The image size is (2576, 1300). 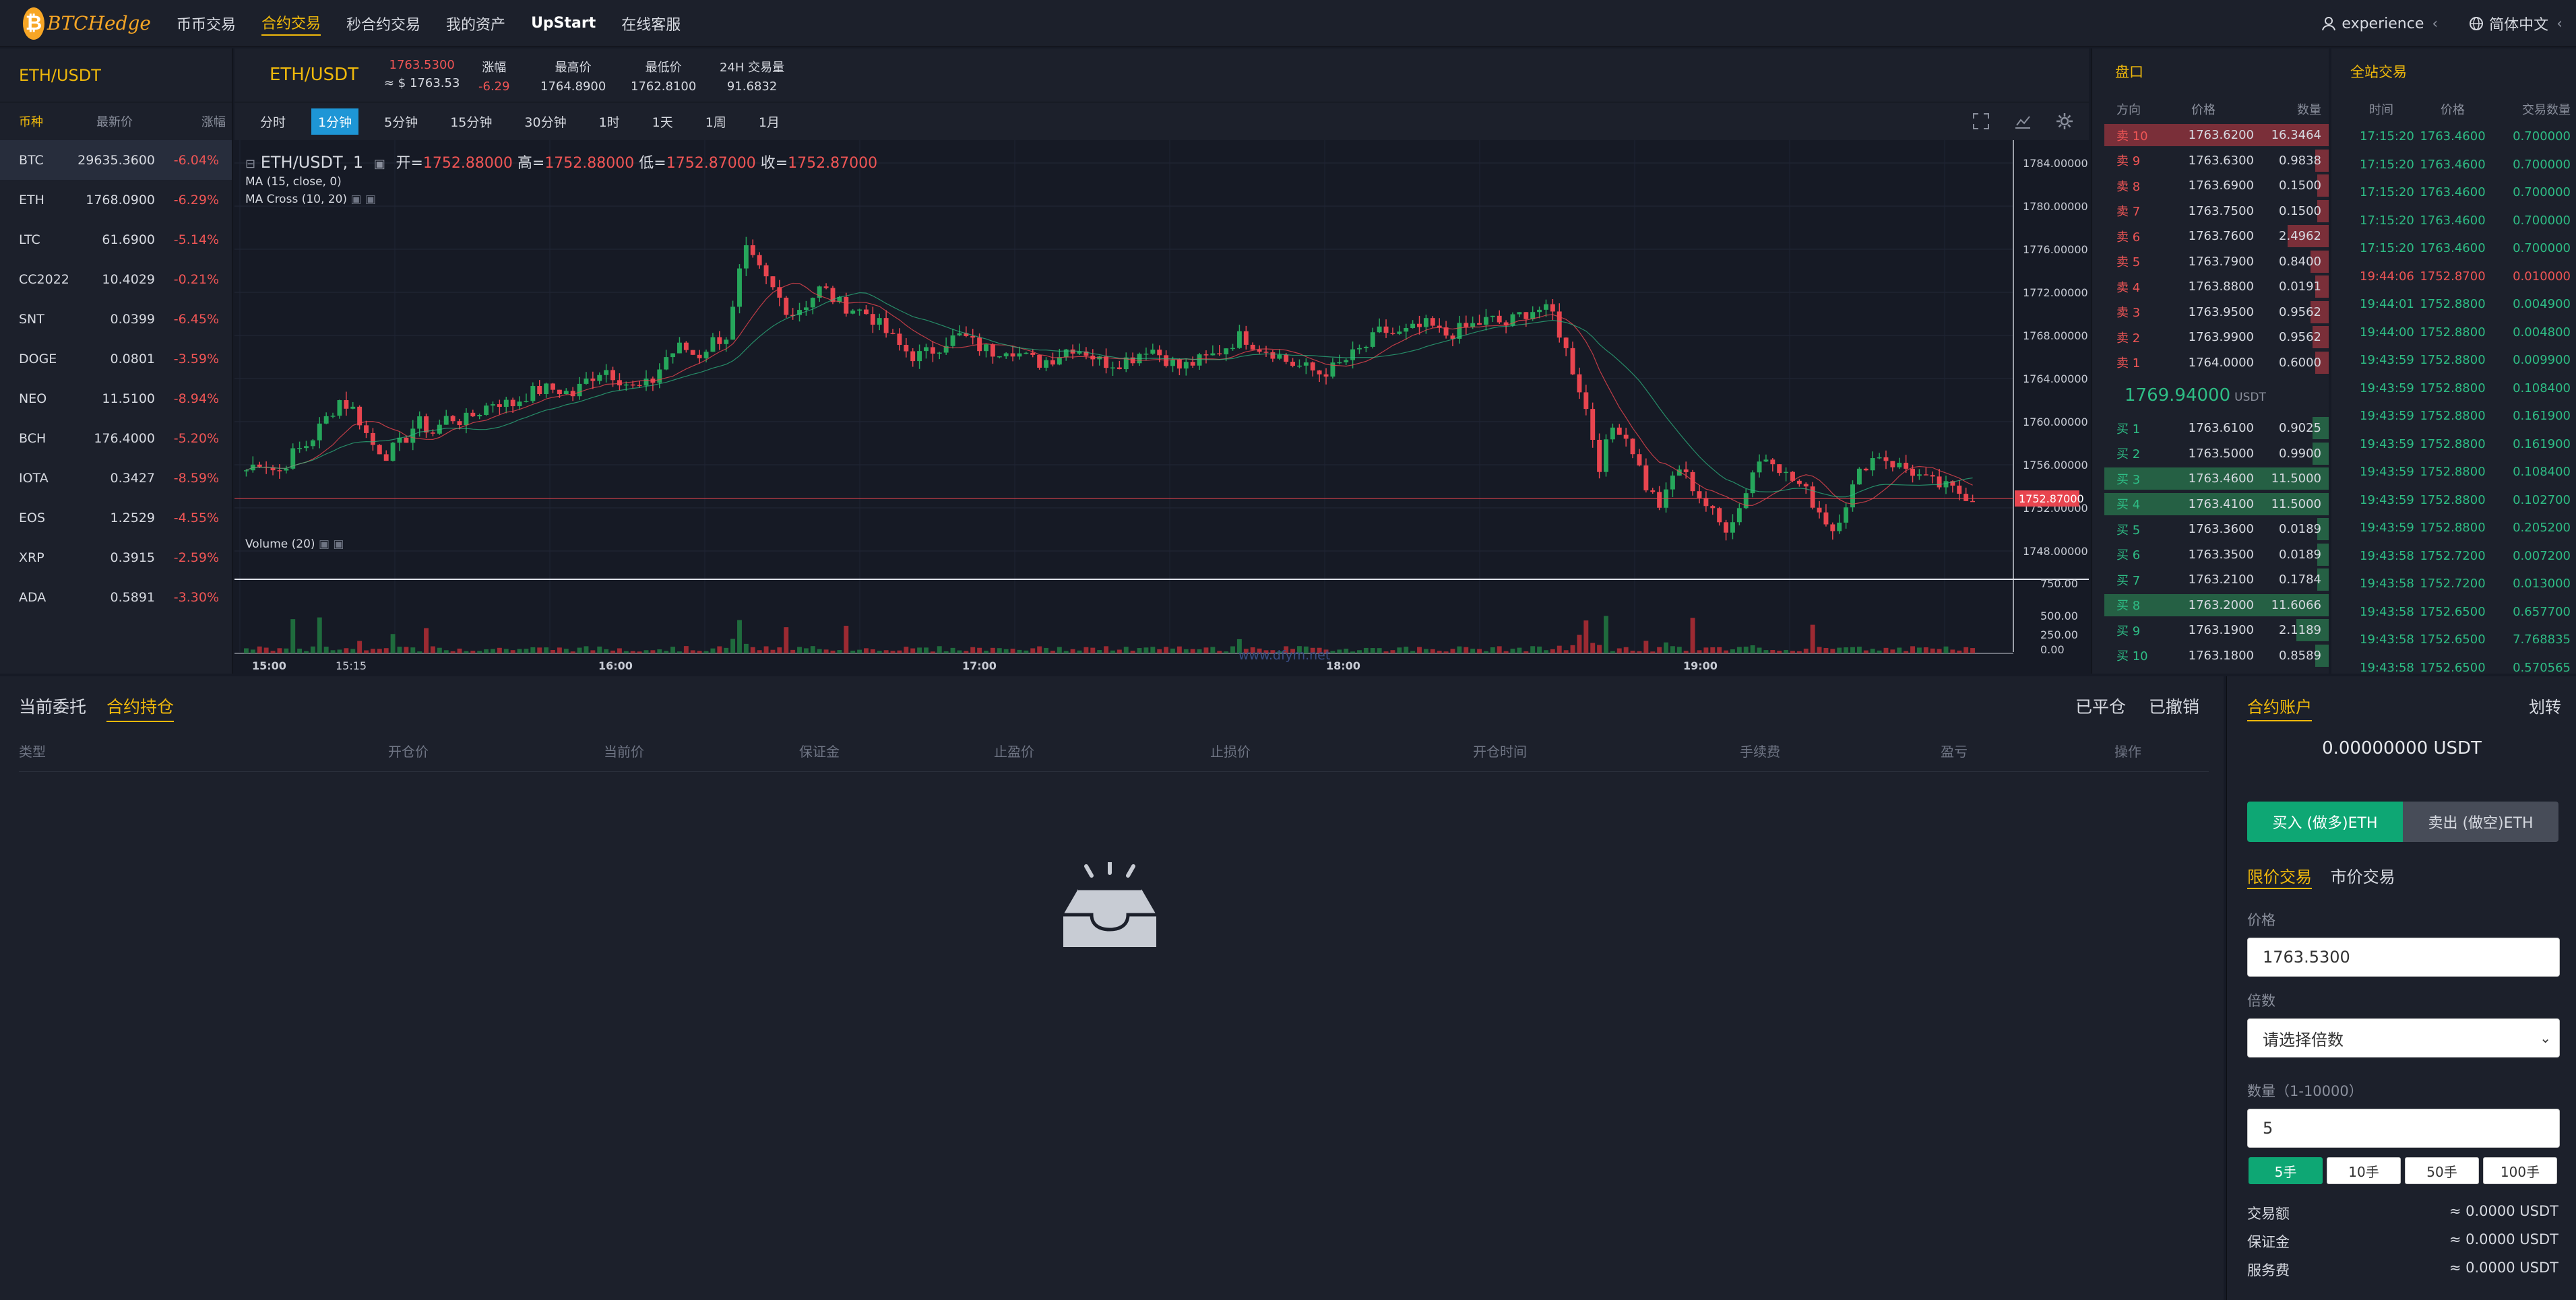 What do you see at coordinates (2364, 1170) in the screenshot?
I see `lot-10: 10手` at bounding box center [2364, 1170].